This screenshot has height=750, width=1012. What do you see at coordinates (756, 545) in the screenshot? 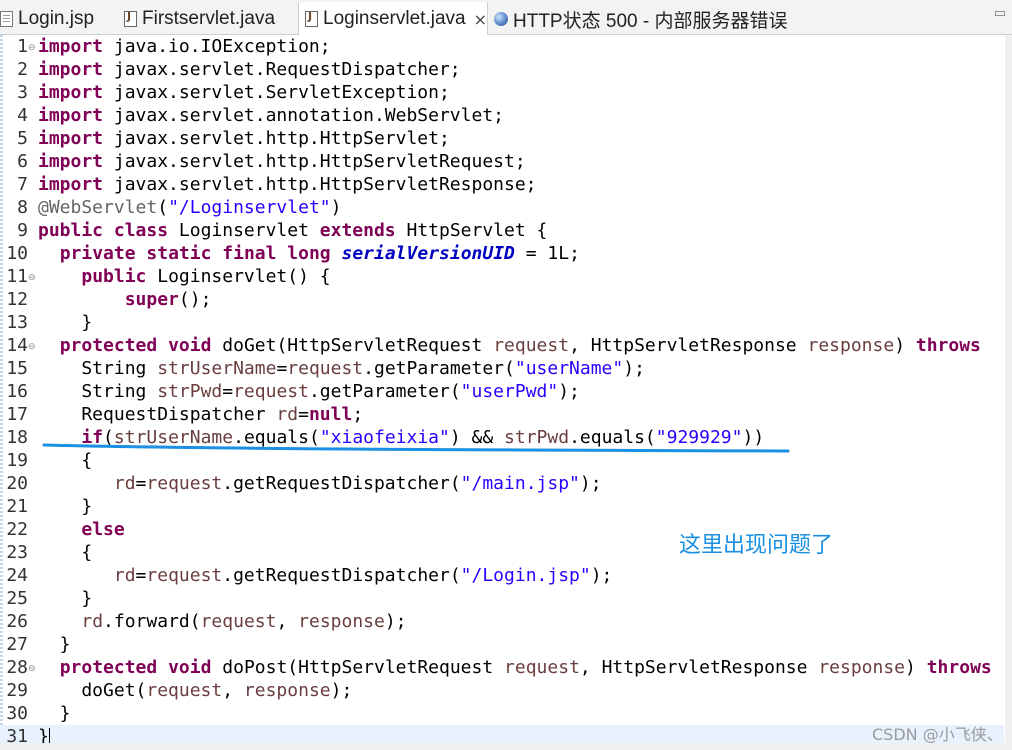
I see `annotation-text: 这里出现问题了` at bounding box center [756, 545].